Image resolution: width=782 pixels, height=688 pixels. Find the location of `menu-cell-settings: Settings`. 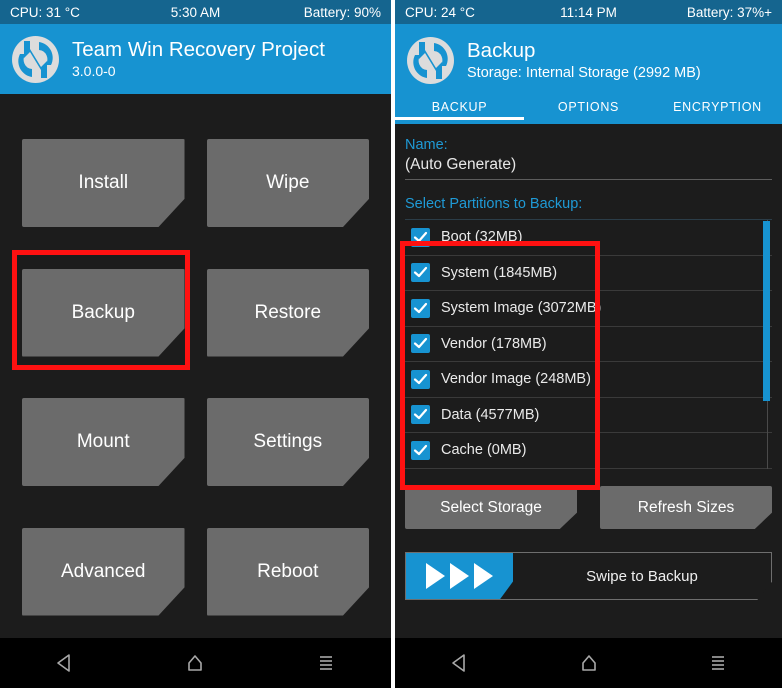

menu-cell-settings: Settings is located at coordinates (287, 442).